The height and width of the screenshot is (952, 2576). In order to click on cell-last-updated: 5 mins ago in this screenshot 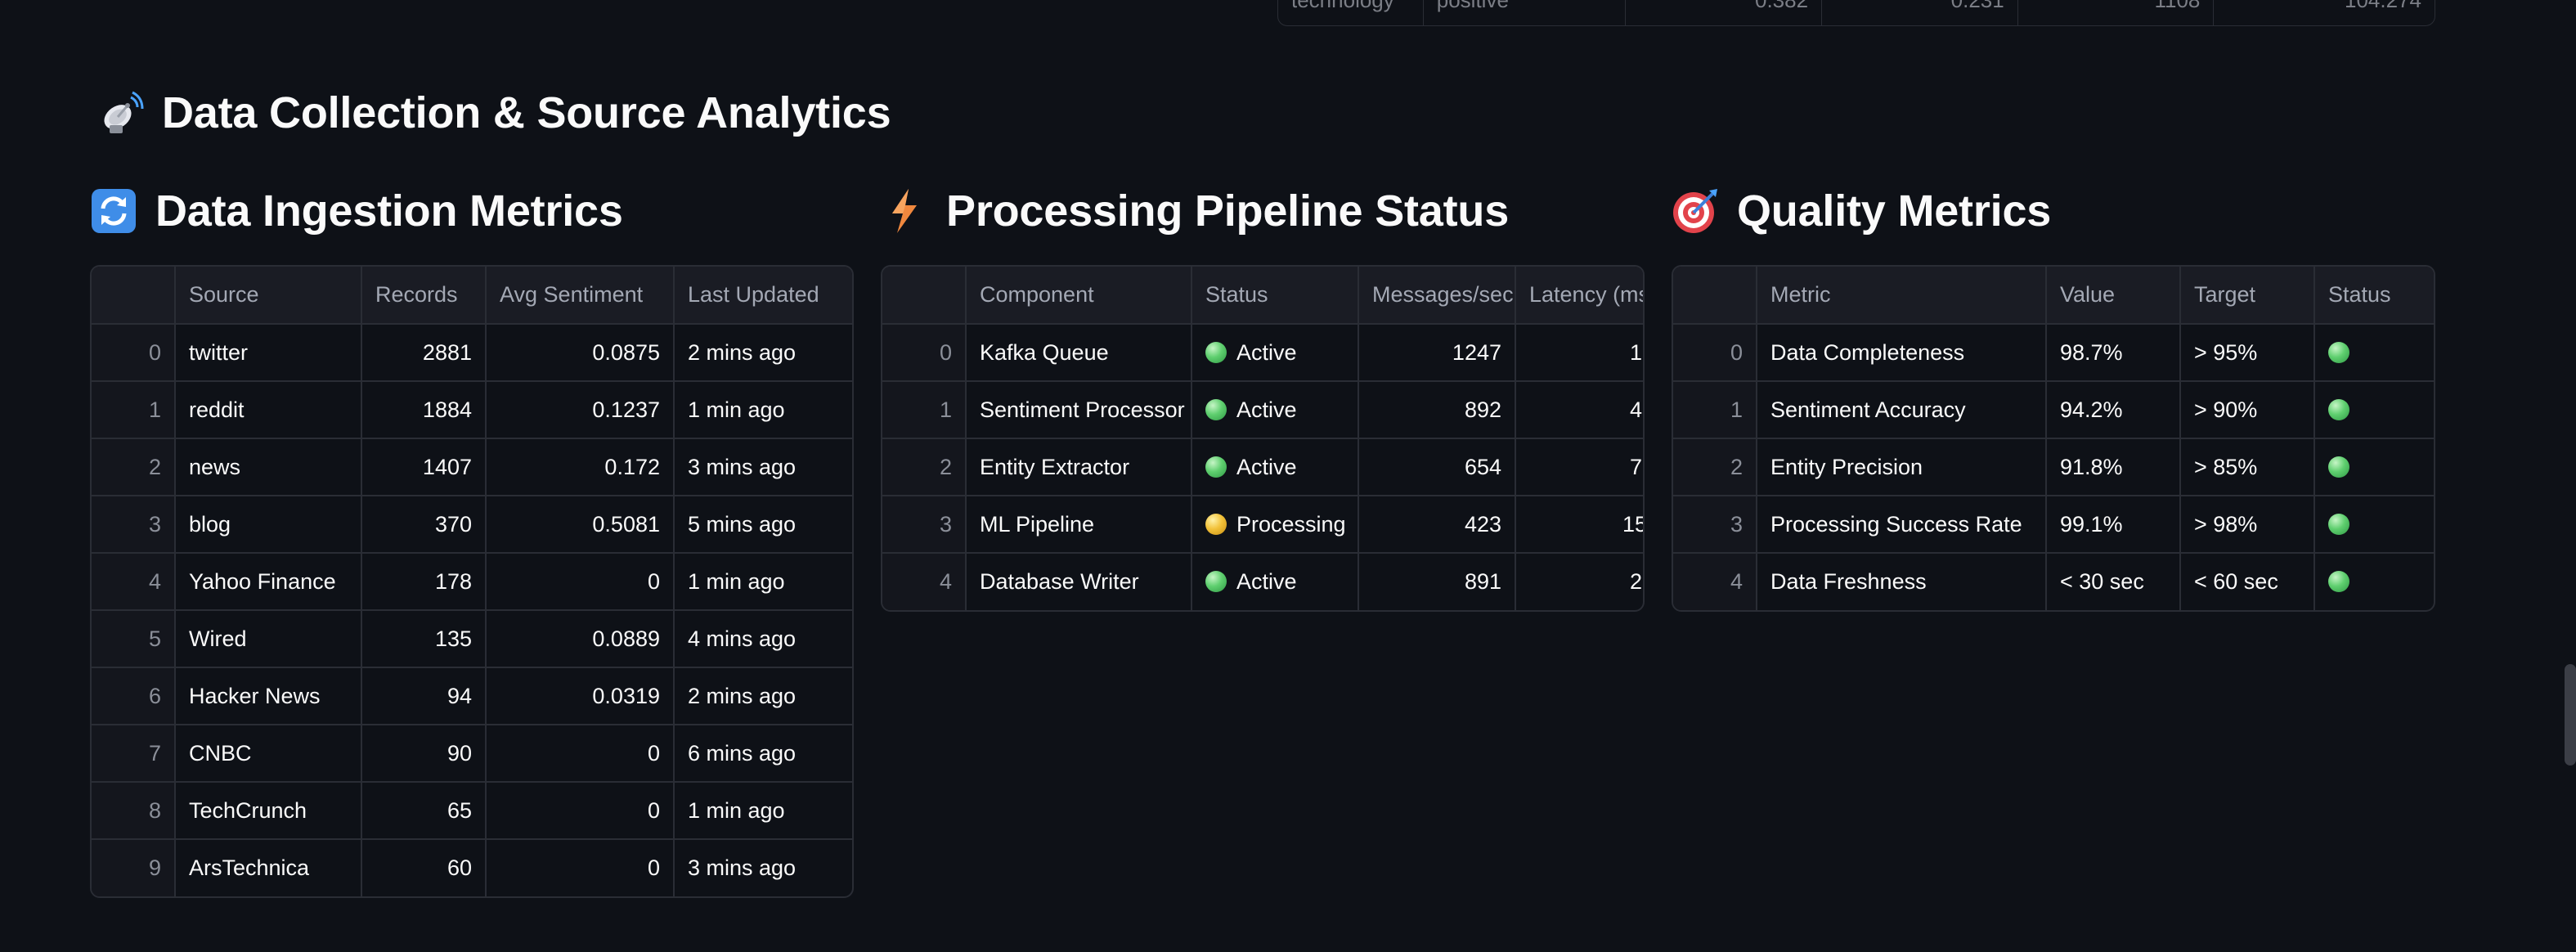, I will do `click(763, 525)`.